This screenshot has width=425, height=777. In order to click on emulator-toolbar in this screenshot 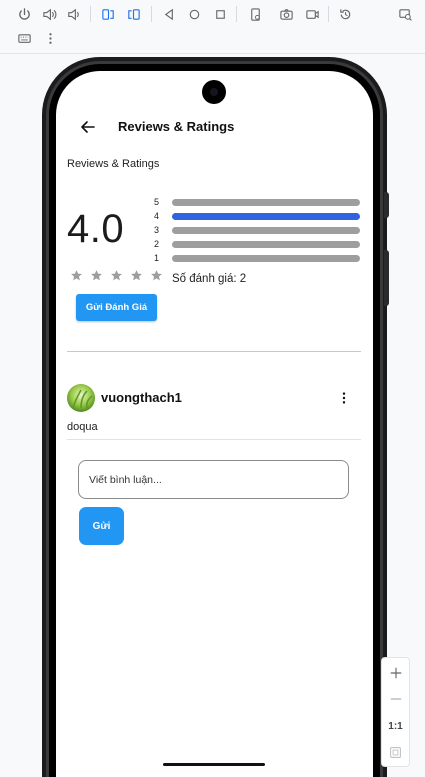, I will do `click(212, 27)`.